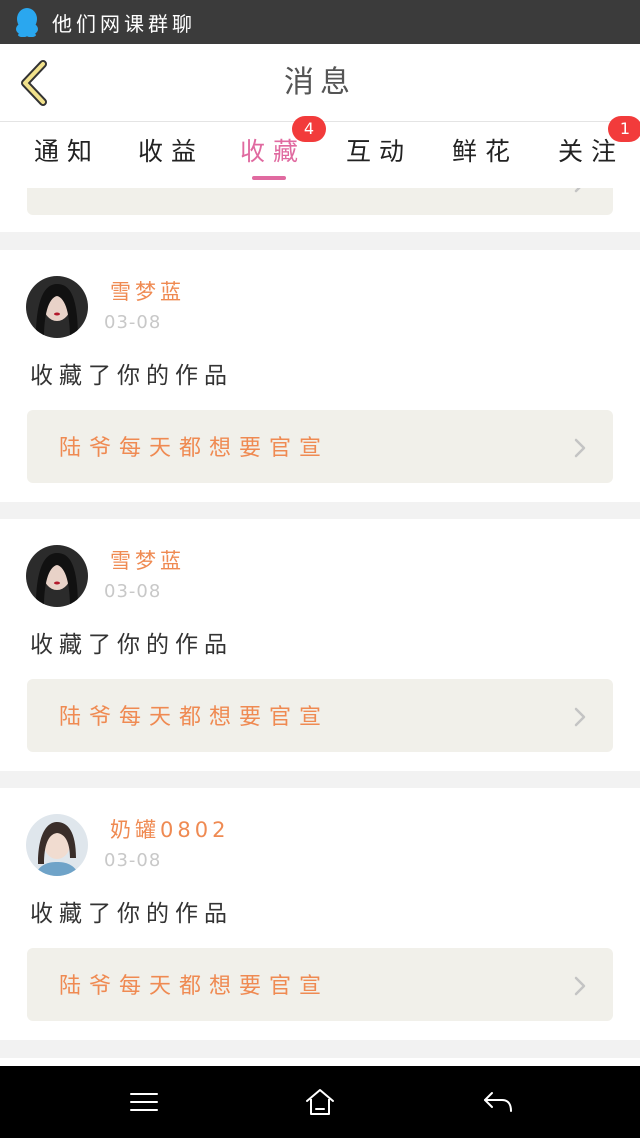 This screenshot has height=1138, width=640. I want to click on tab-follow: 关注 1, so click(591, 152).